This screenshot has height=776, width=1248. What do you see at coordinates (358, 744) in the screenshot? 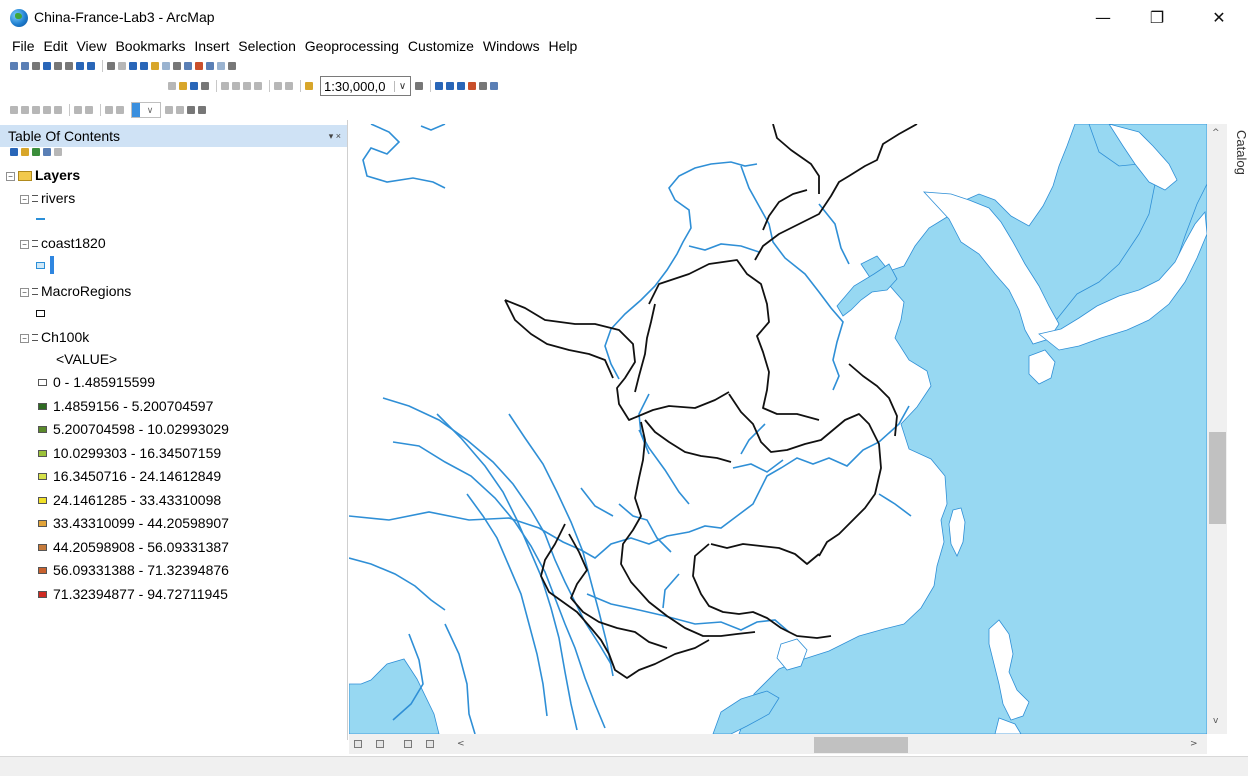
I see `data-view-button` at bounding box center [358, 744].